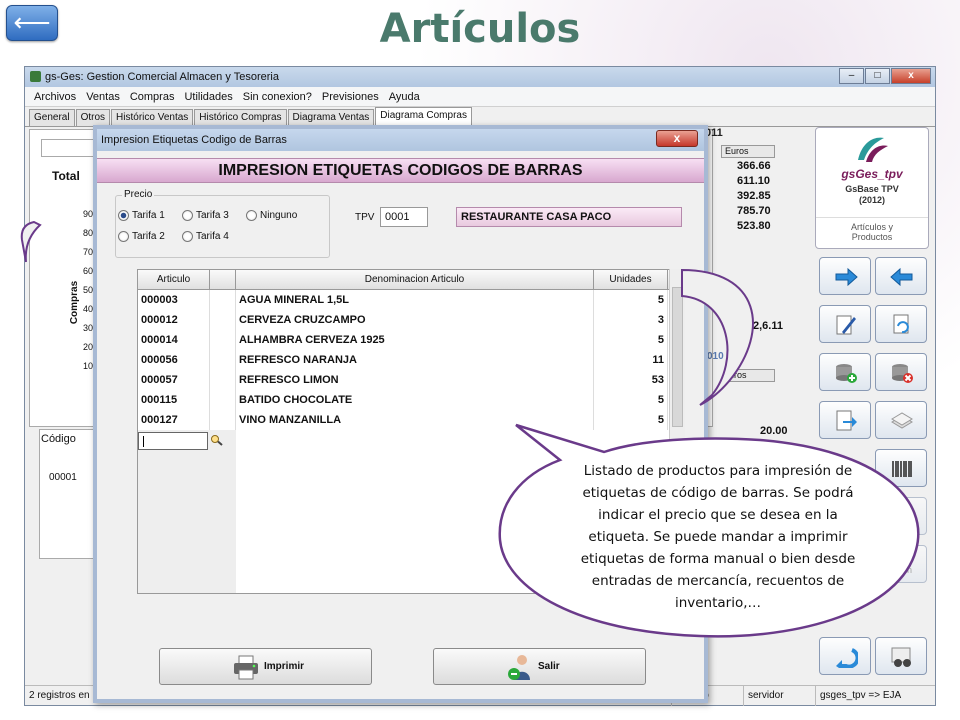  Describe the element at coordinates (780, 431) in the screenshot. I see `euros-fragment-00: .00` at that location.